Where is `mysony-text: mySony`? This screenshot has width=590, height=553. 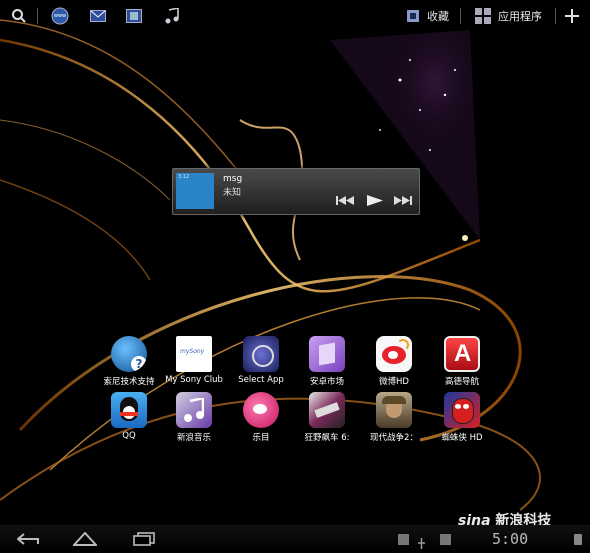
mysony-text: mySony is located at coordinates (192, 351).